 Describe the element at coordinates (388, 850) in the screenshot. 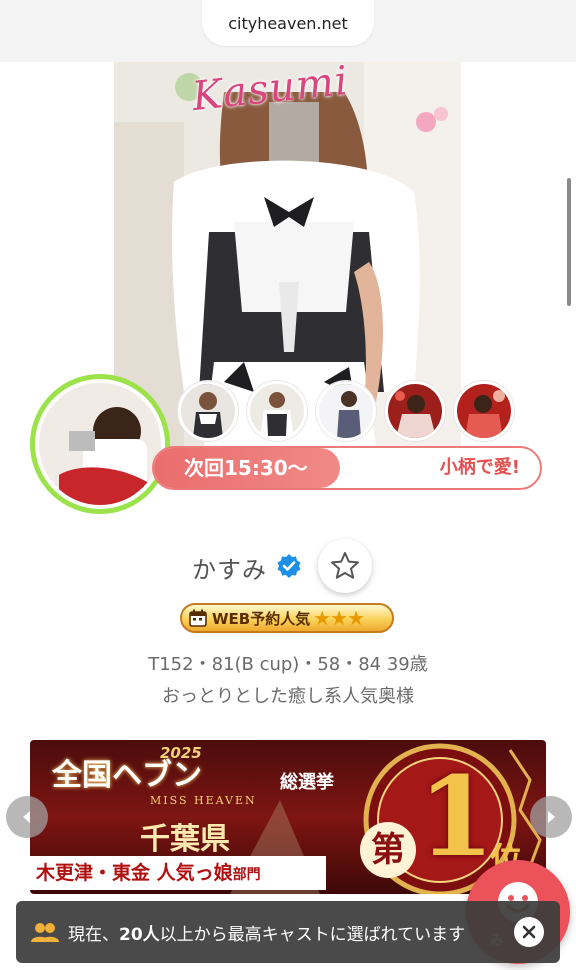

I see `rank-prefix: 第` at that location.